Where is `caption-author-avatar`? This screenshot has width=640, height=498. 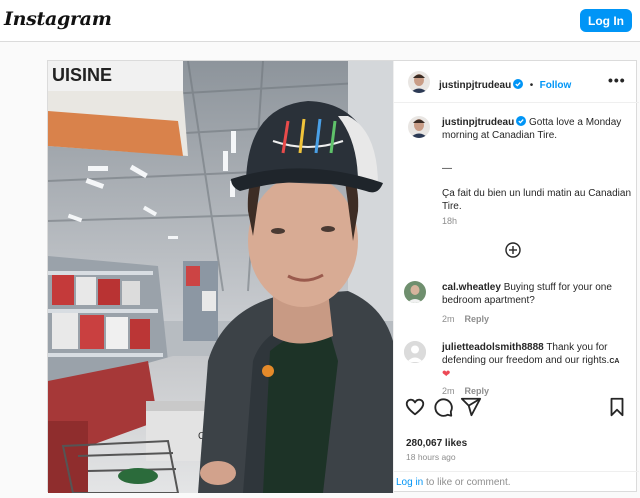
caption-author-avatar is located at coordinates (419, 127).